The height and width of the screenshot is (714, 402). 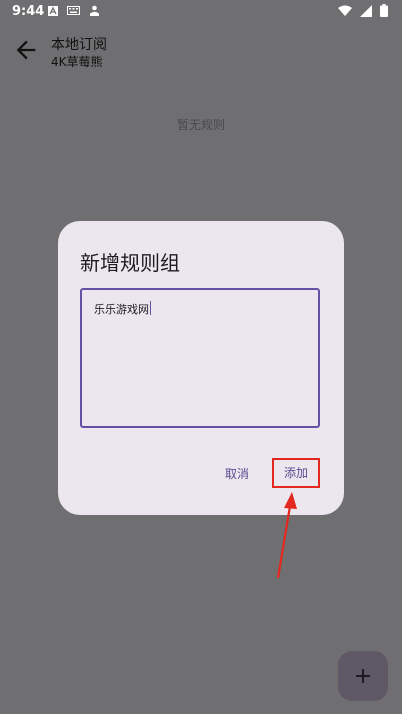 I want to click on cancel-button: 取消, so click(x=237, y=473).